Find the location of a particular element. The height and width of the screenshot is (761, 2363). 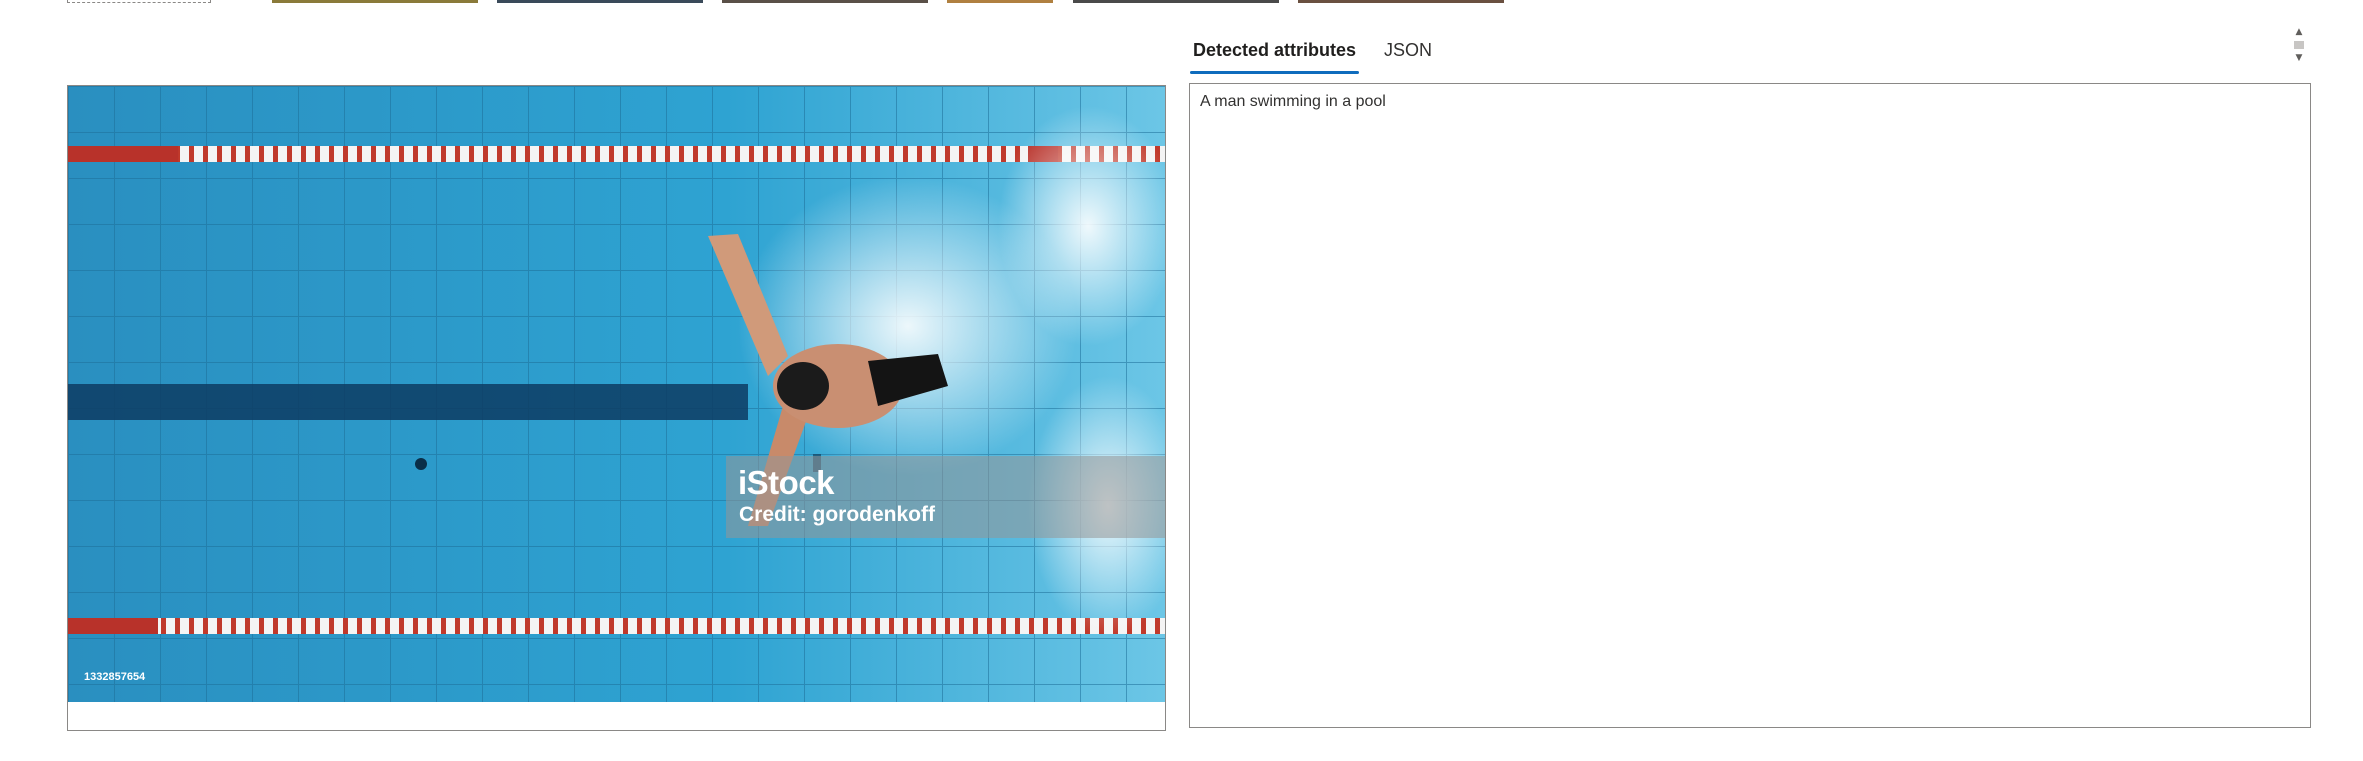

caption-text: A man swimming in a pool is located at coordinates (1293, 101).